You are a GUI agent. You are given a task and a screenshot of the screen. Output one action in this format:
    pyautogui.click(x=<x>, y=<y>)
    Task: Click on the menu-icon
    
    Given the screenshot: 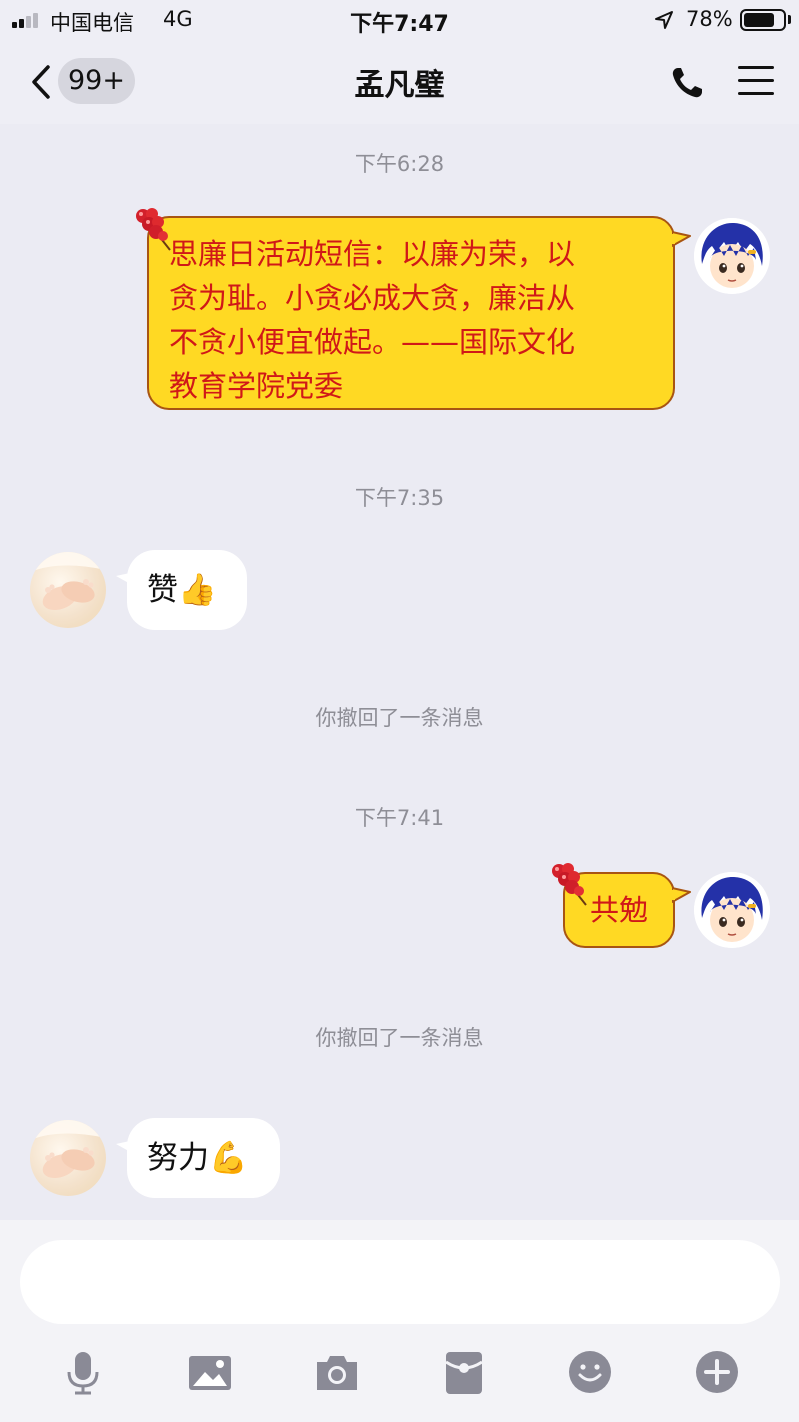 What is the action you would take?
    pyautogui.click(x=756, y=81)
    